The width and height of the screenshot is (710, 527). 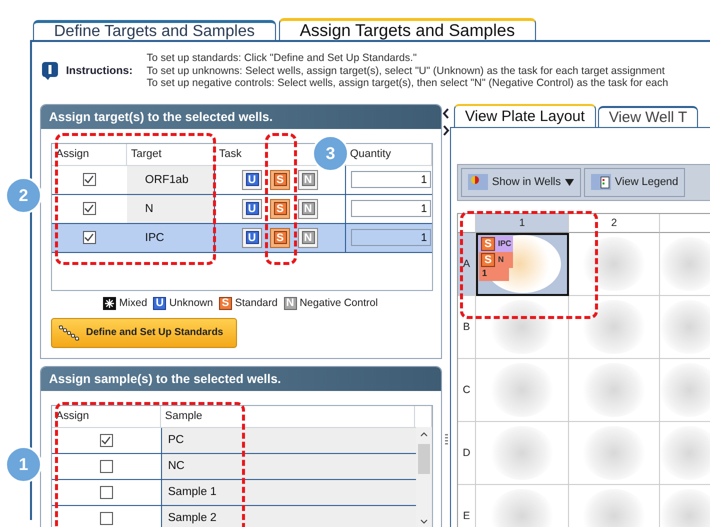 What do you see at coordinates (525, 115) in the screenshot?
I see `tab: View Plate Layout` at bounding box center [525, 115].